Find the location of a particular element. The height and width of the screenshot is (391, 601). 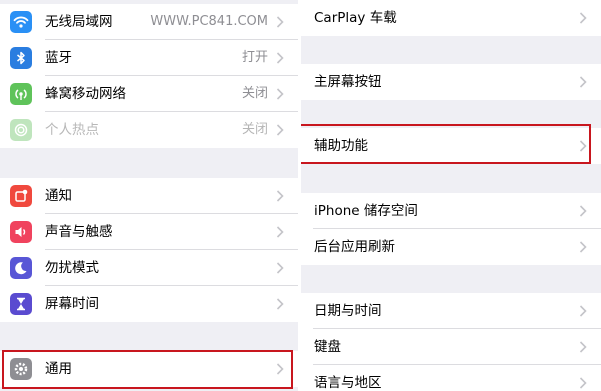

settings-row-background-refresh: 后台应用刷新 is located at coordinates (451, 247).